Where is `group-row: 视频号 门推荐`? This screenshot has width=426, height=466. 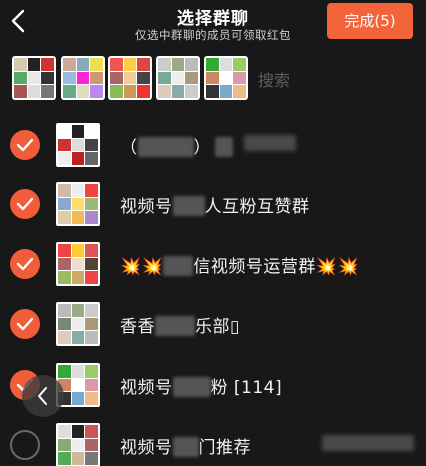 group-row: 视频号 门推荐 is located at coordinates (213, 440).